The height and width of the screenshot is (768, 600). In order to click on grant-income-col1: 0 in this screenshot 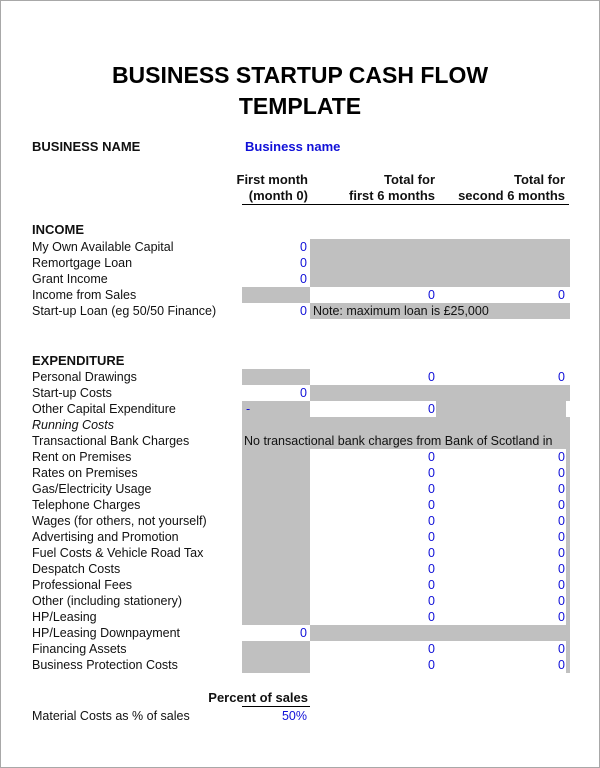, I will do `click(274, 279)`.